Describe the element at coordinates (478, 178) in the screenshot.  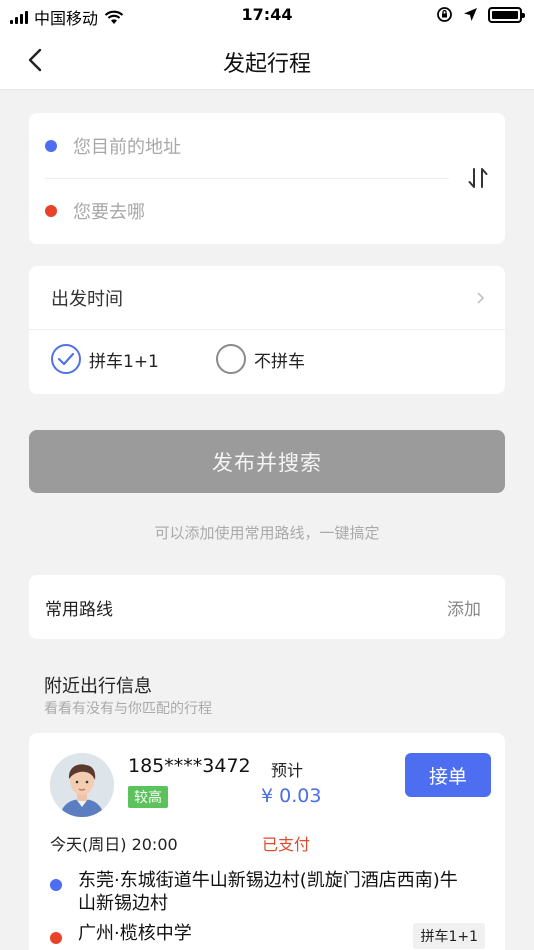
I see `swap-icon` at that location.